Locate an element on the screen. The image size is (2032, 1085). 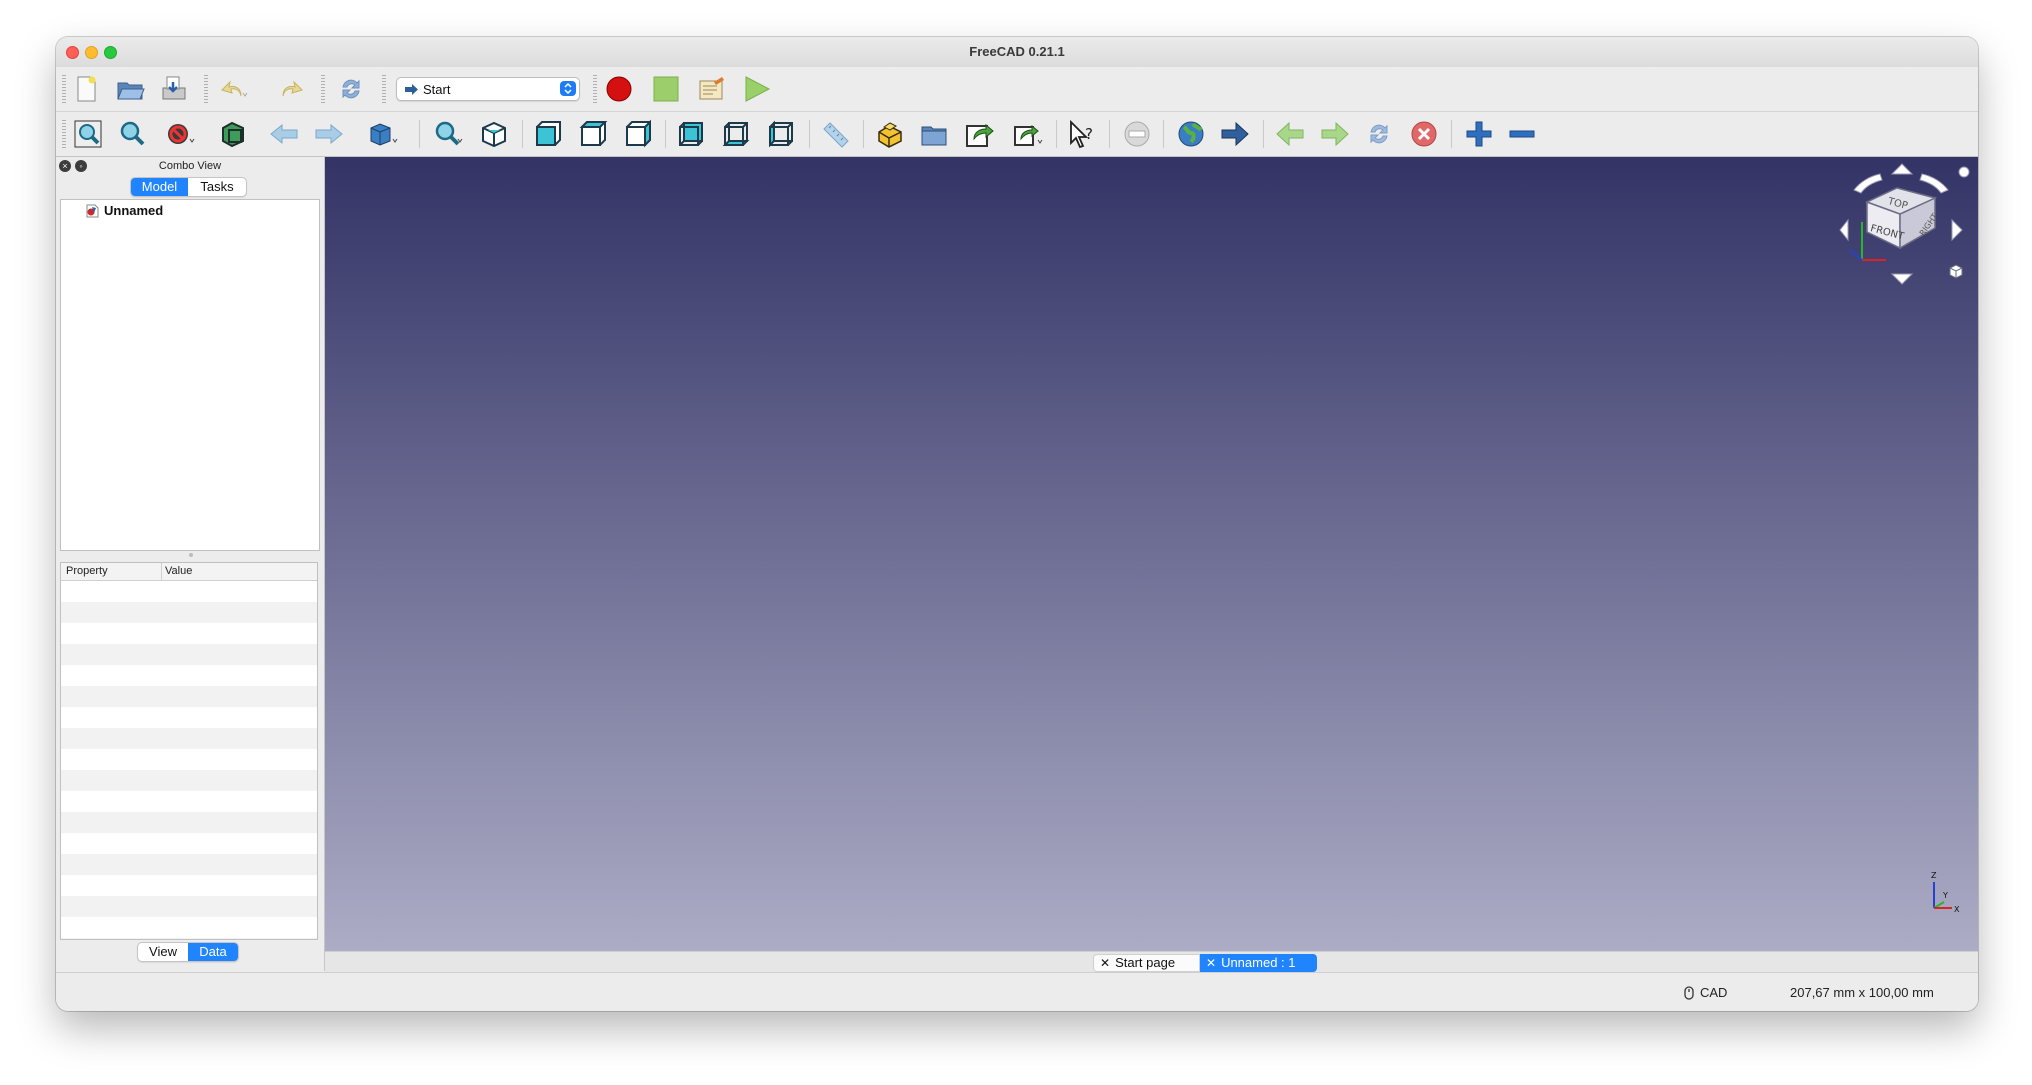
edit-macro-icon is located at coordinates (711, 89).